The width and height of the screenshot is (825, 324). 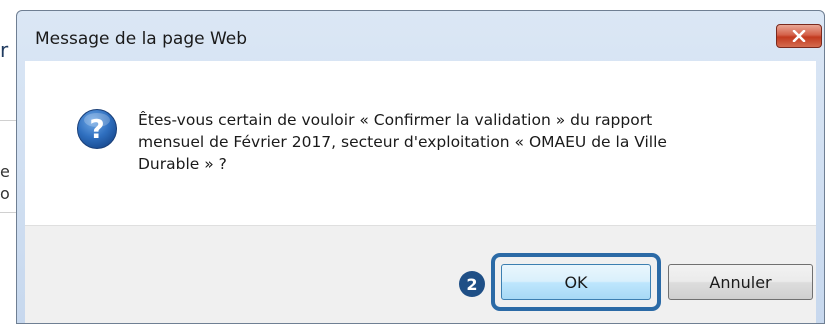 I want to click on dialog-title: Message de la page Web, so click(x=141, y=39).